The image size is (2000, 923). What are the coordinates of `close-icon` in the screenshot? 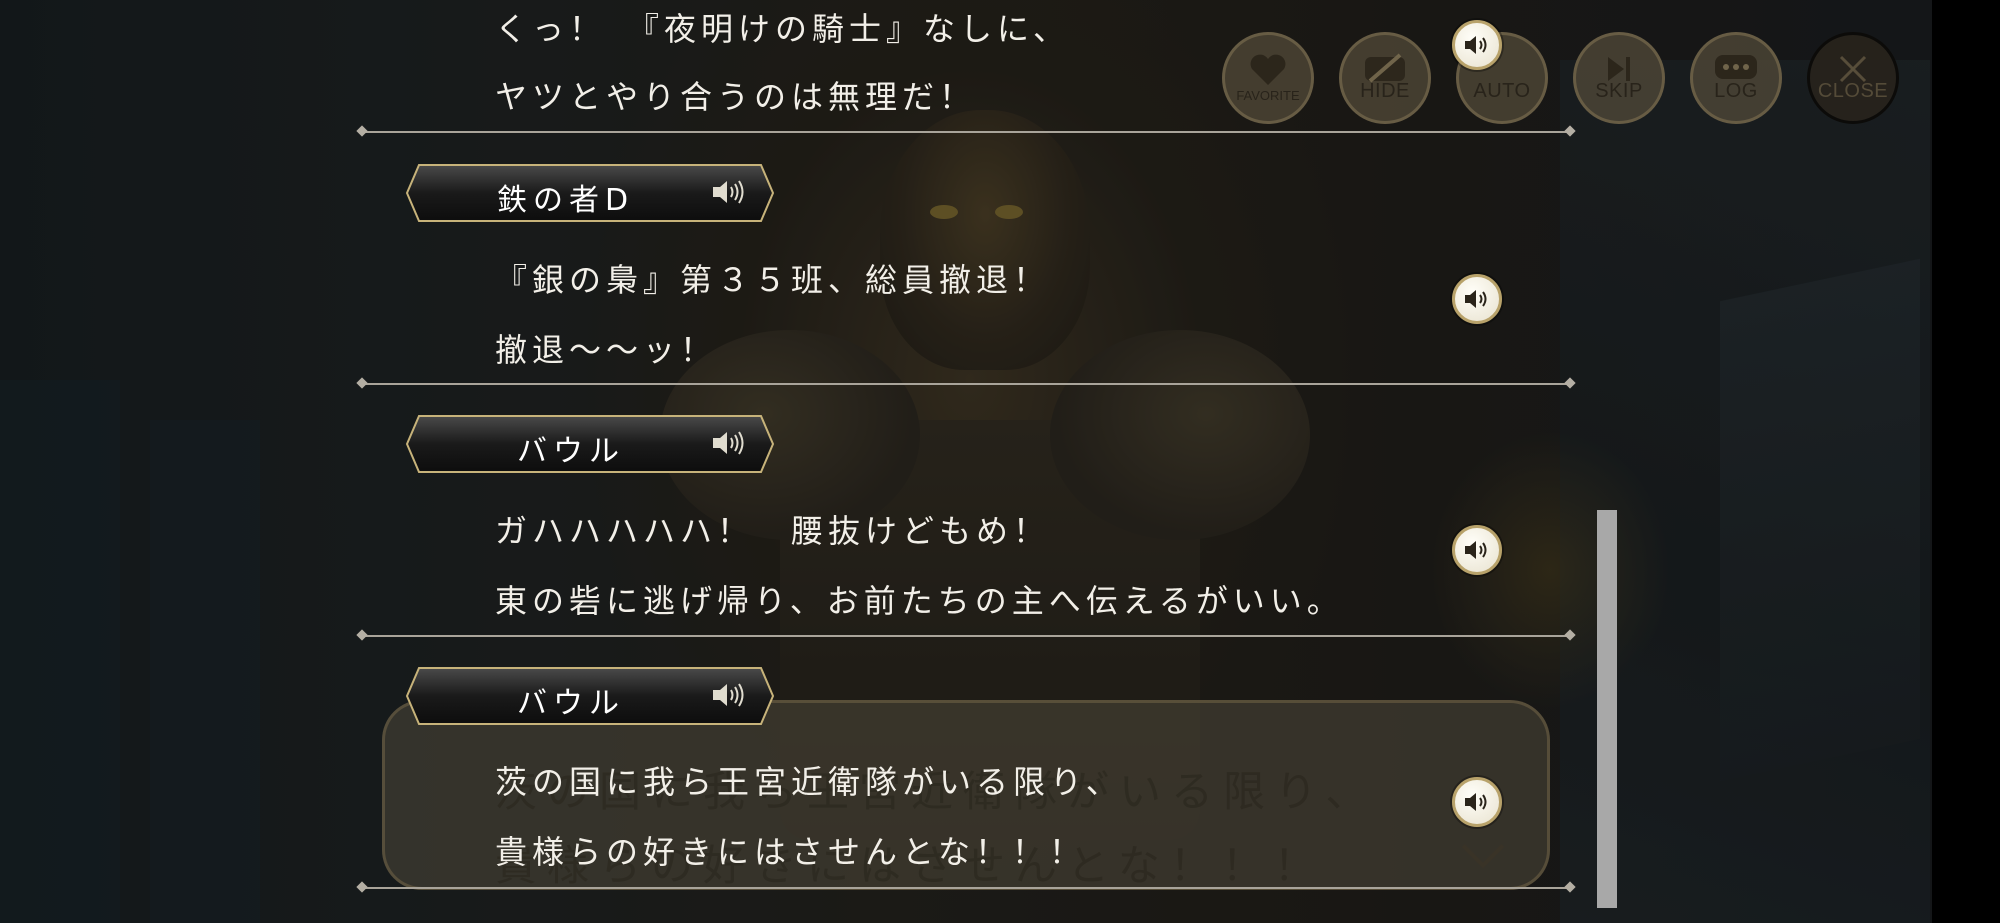 It's located at (1853, 69).